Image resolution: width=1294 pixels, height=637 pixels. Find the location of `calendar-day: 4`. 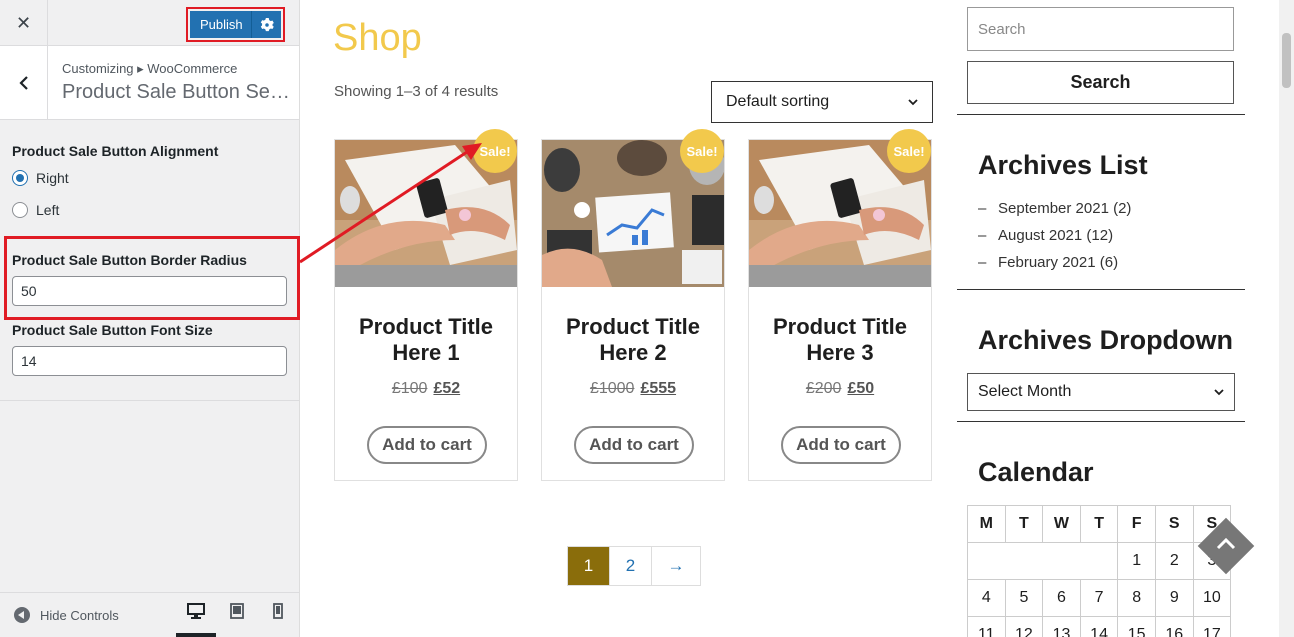

calendar-day: 4 is located at coordinates (986, 598).